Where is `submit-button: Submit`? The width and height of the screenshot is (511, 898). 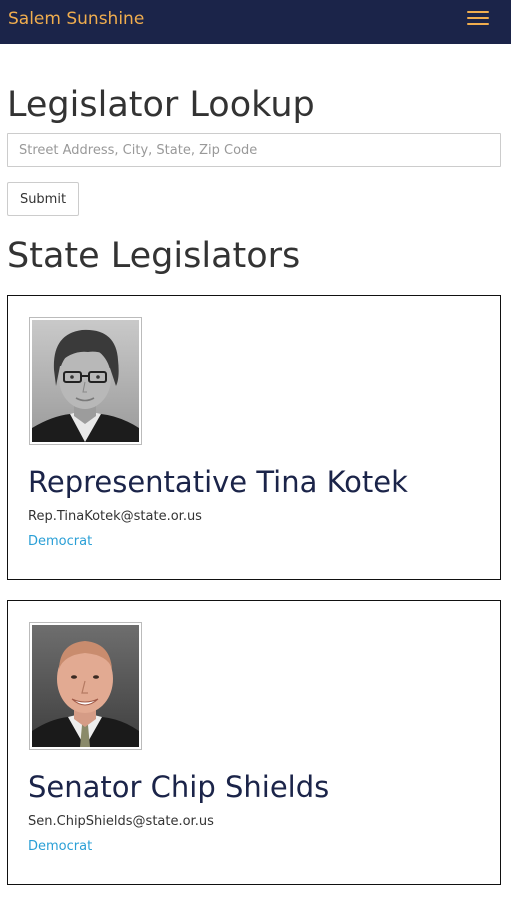 submit-button: Submit is located at coordinates (43, 199).